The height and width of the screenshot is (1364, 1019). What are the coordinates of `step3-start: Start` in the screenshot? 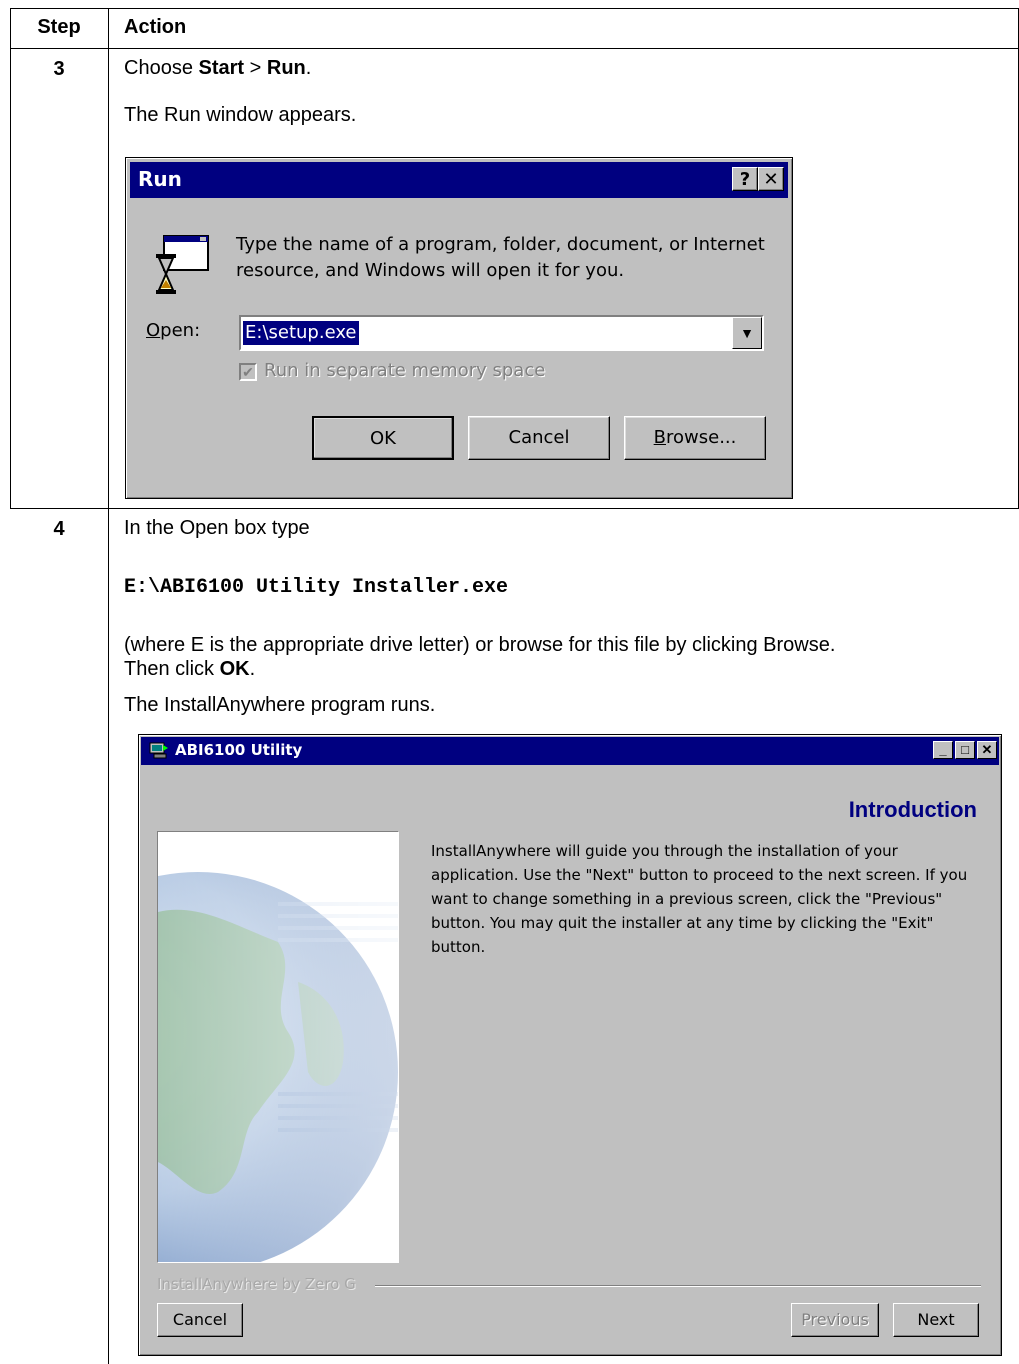 It's located at (221, 68).